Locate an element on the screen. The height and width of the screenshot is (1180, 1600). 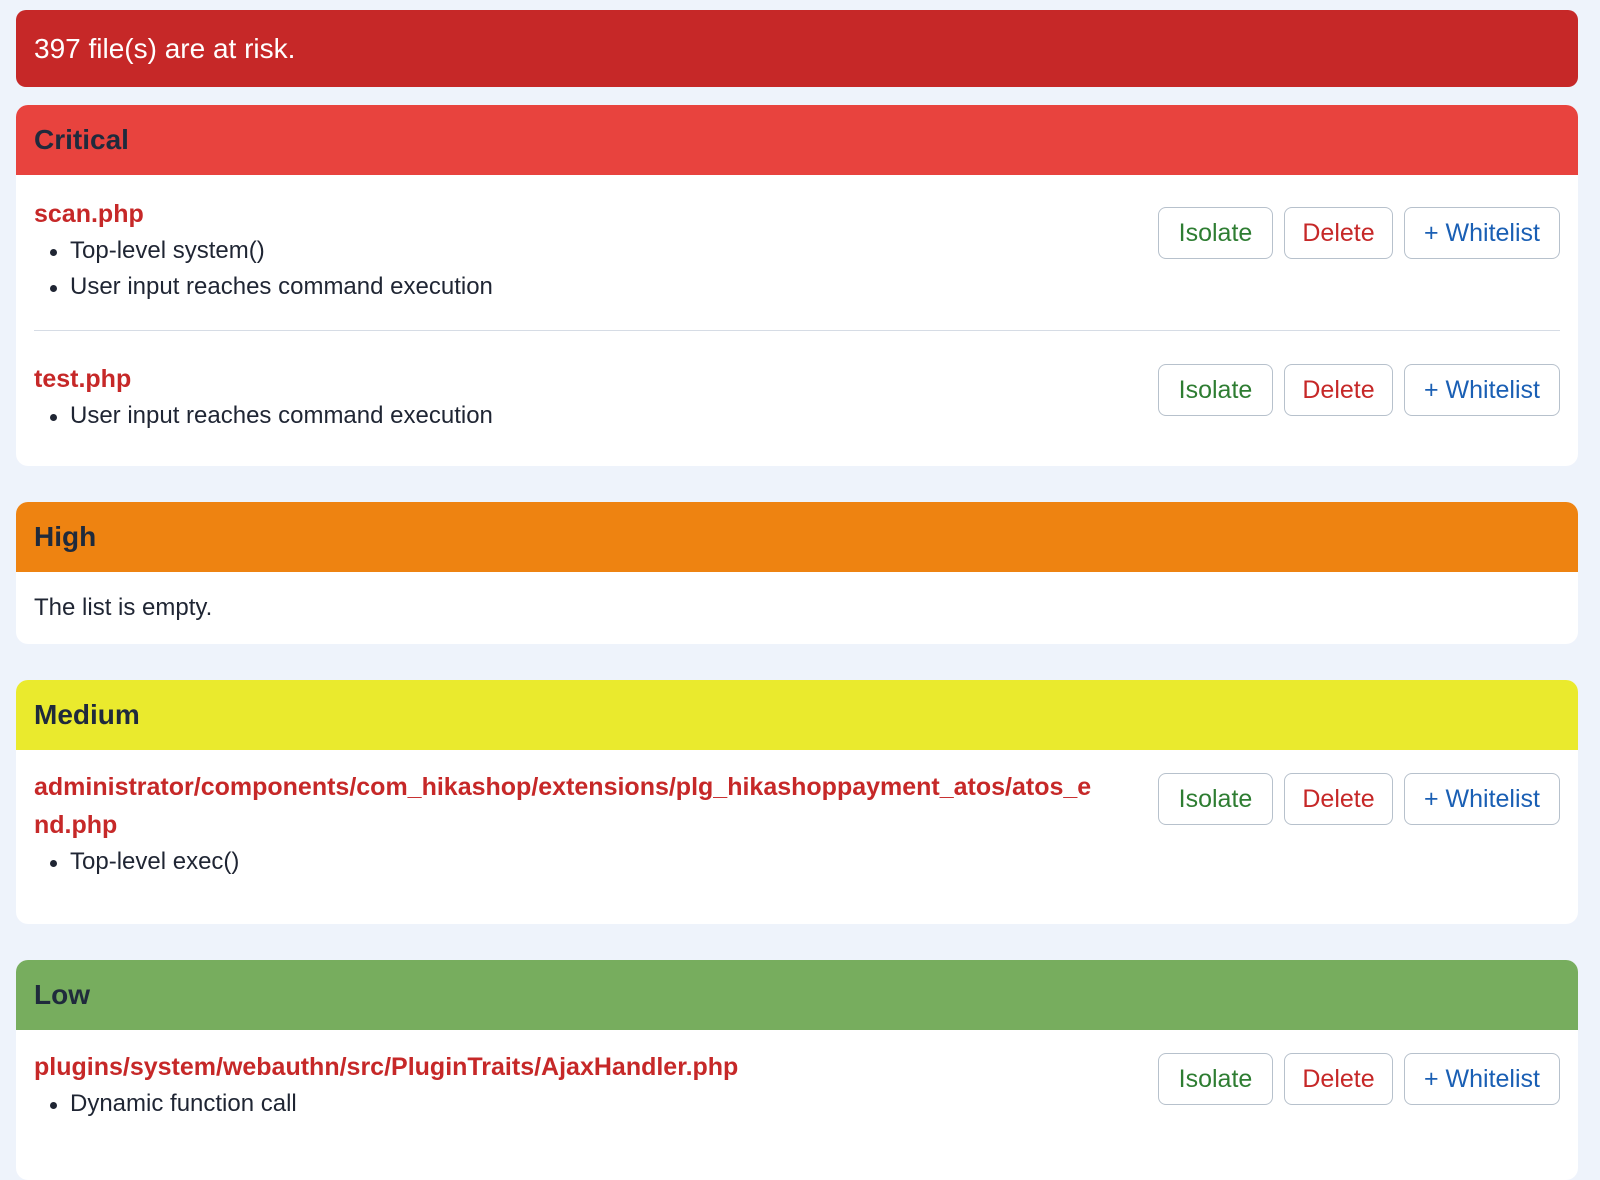
section-medium-header: Medium is located at coordinates (797, 715).